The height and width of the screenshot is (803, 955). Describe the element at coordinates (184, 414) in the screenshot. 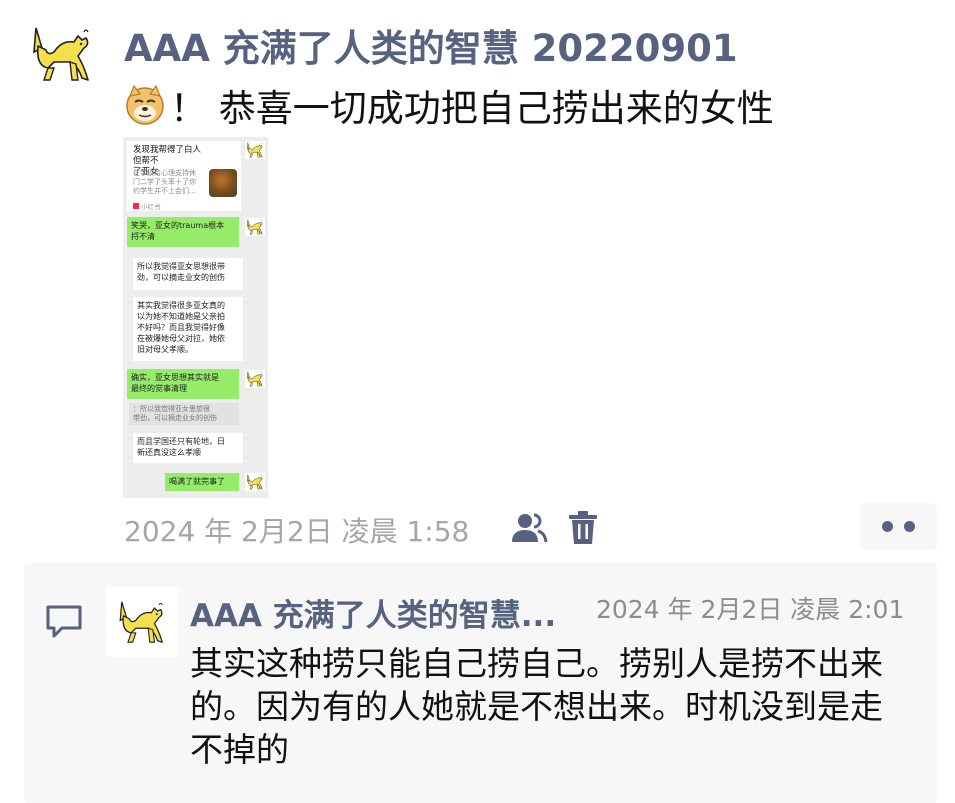

I see `quoted-message: ：所以我觉得亚女思想很 带劲，可以摘走业女的创伤` at that location.